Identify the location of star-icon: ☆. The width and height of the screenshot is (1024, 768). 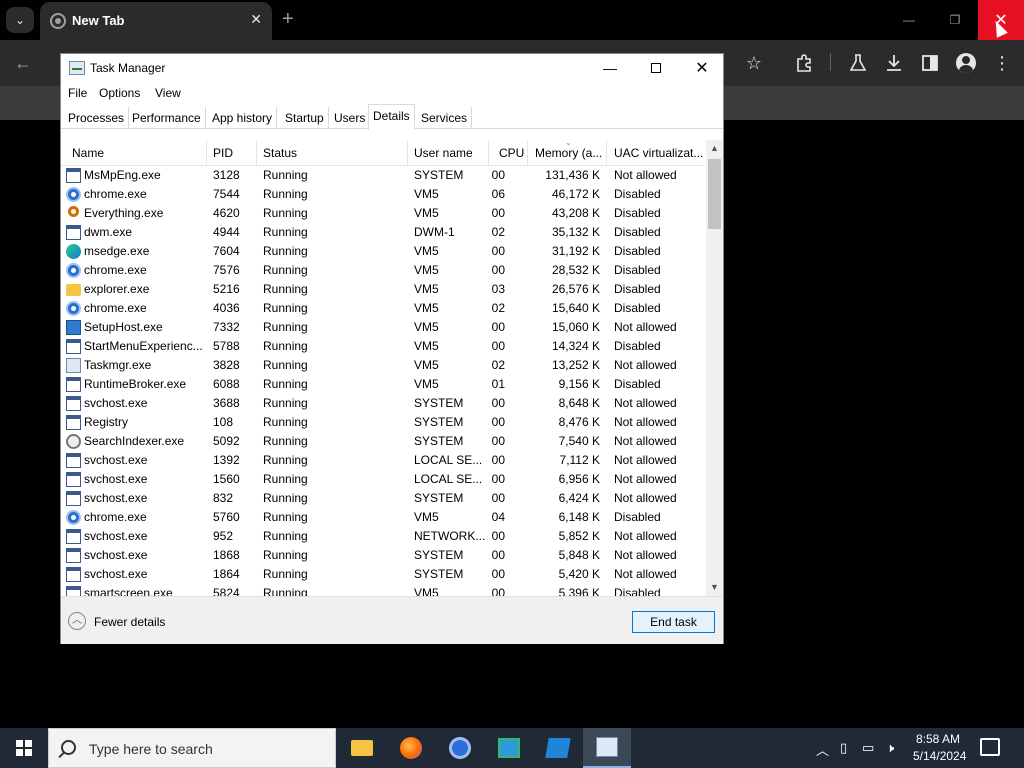
(754, 63).